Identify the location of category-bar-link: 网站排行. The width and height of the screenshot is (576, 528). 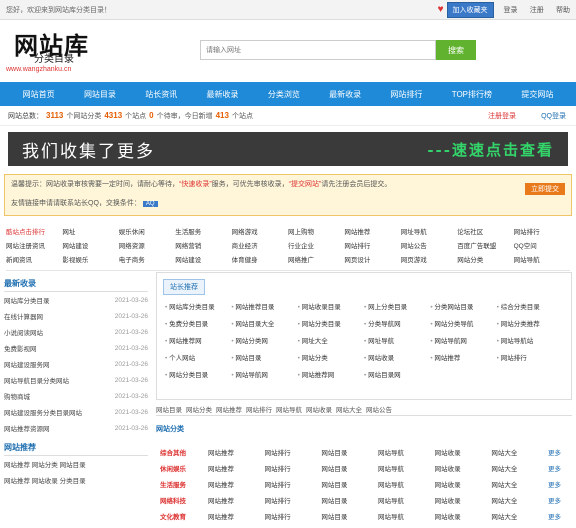
(259, 409).